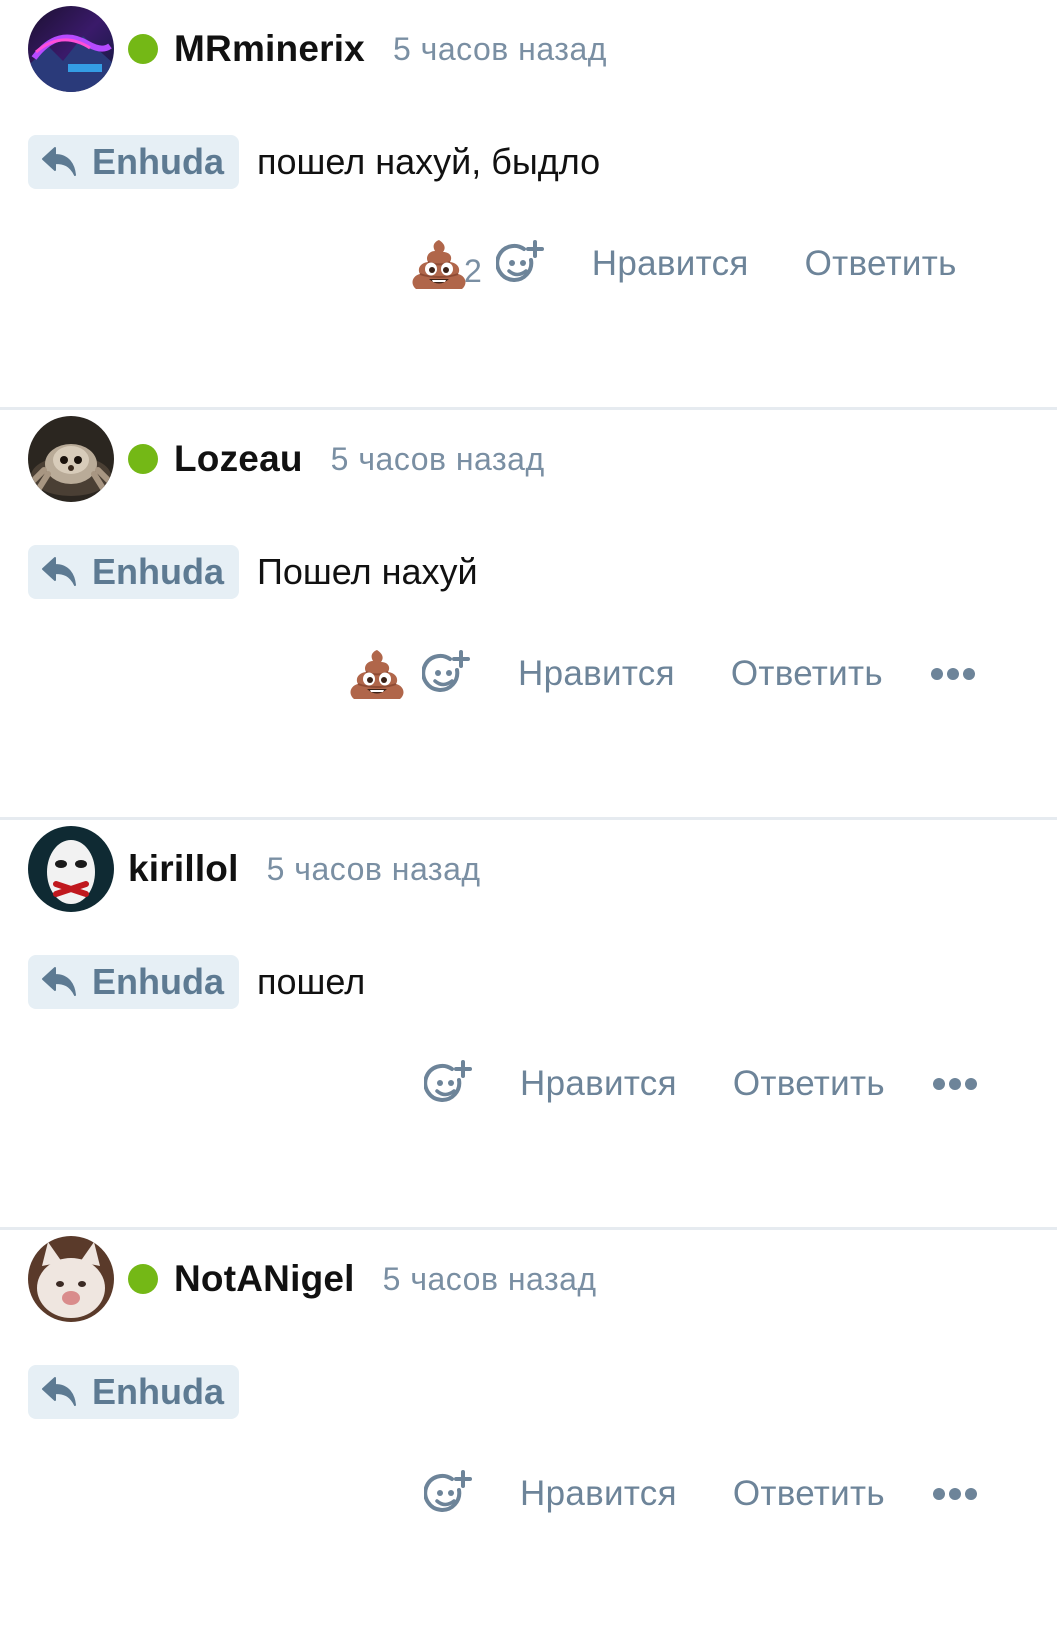 The width and height of the screenshot is (1057, 1626). I want to click on comment-body: Enhuda пошел нахуй, быдло, so click(314, 162).